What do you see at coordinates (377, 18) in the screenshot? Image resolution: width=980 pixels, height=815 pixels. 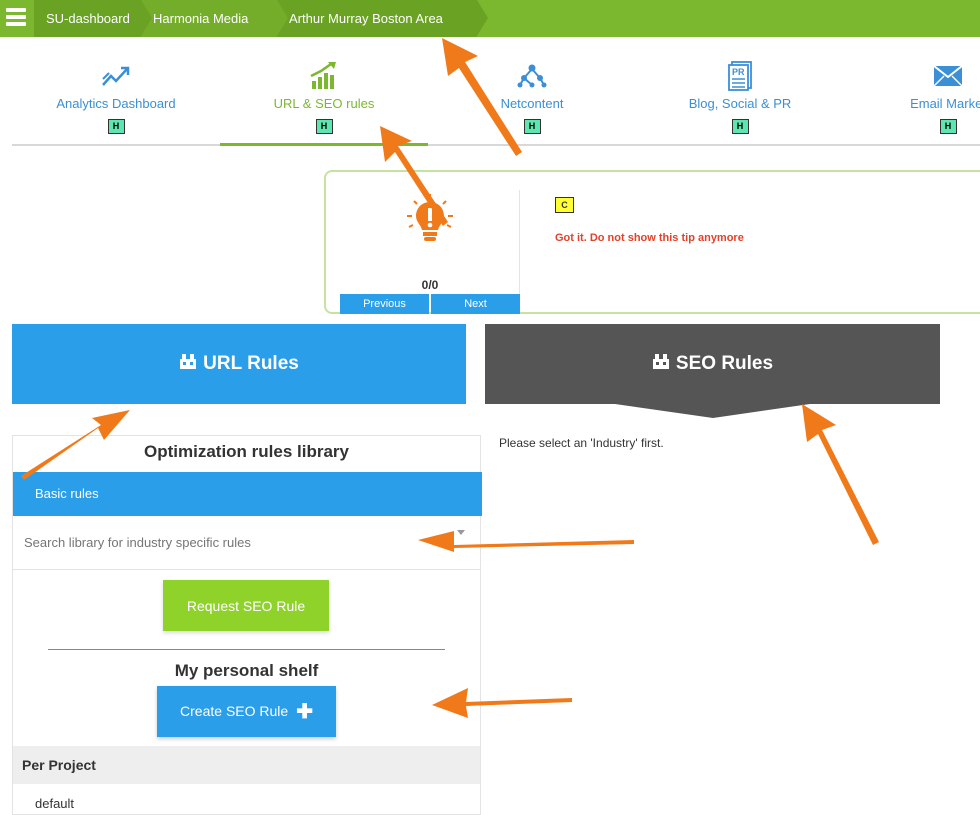 I see `breadcrumb-arthur-murray: Arthur Murray Boston Area` at bounding box center [377, 18].